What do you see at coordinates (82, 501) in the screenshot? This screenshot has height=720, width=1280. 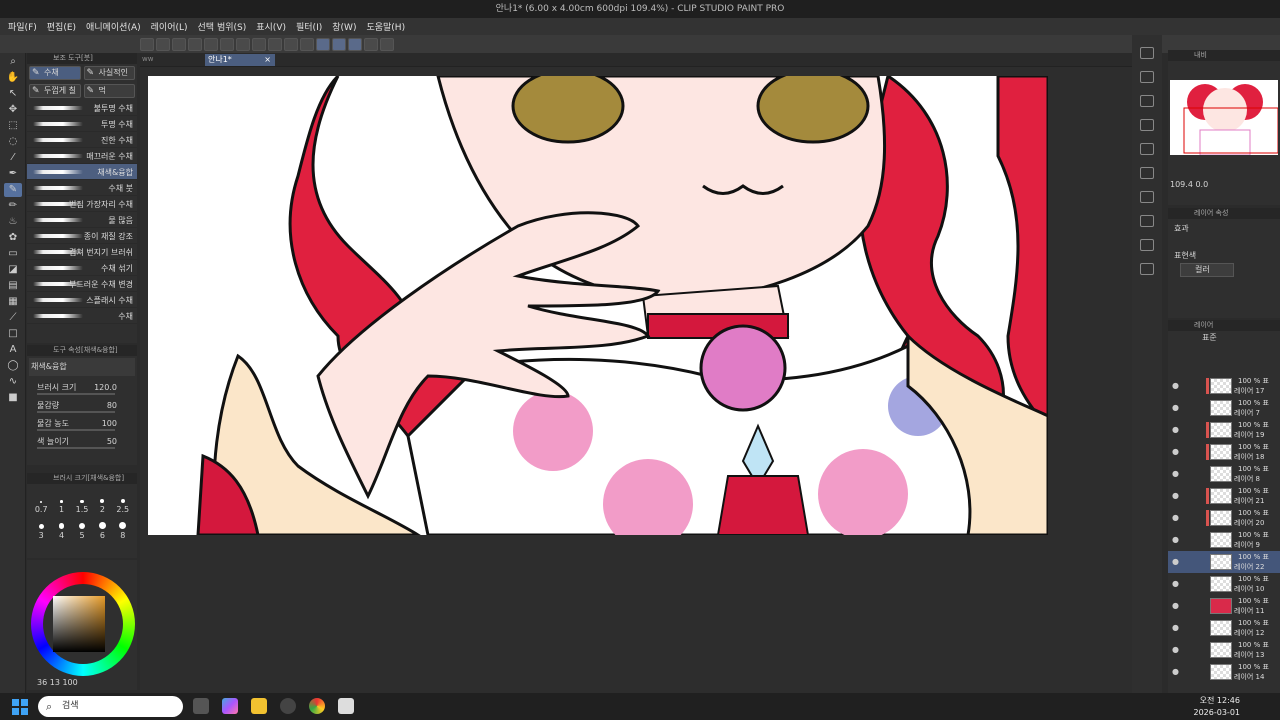 I see `brush-size-option: 1.5` at bounding box center [82, 501].